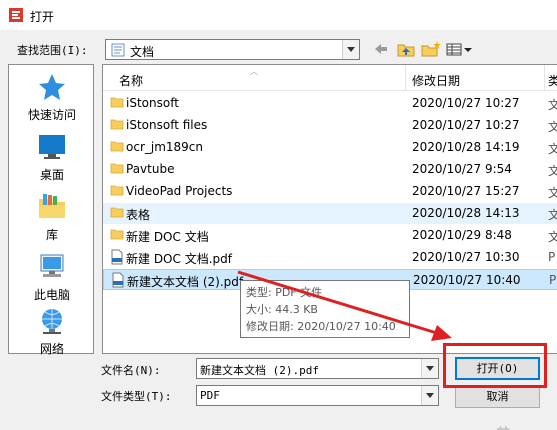 The image size is (557, 430). Describe the element at coordinates (552, 80) in the screenshot. I see `column-type: 类` at that location.